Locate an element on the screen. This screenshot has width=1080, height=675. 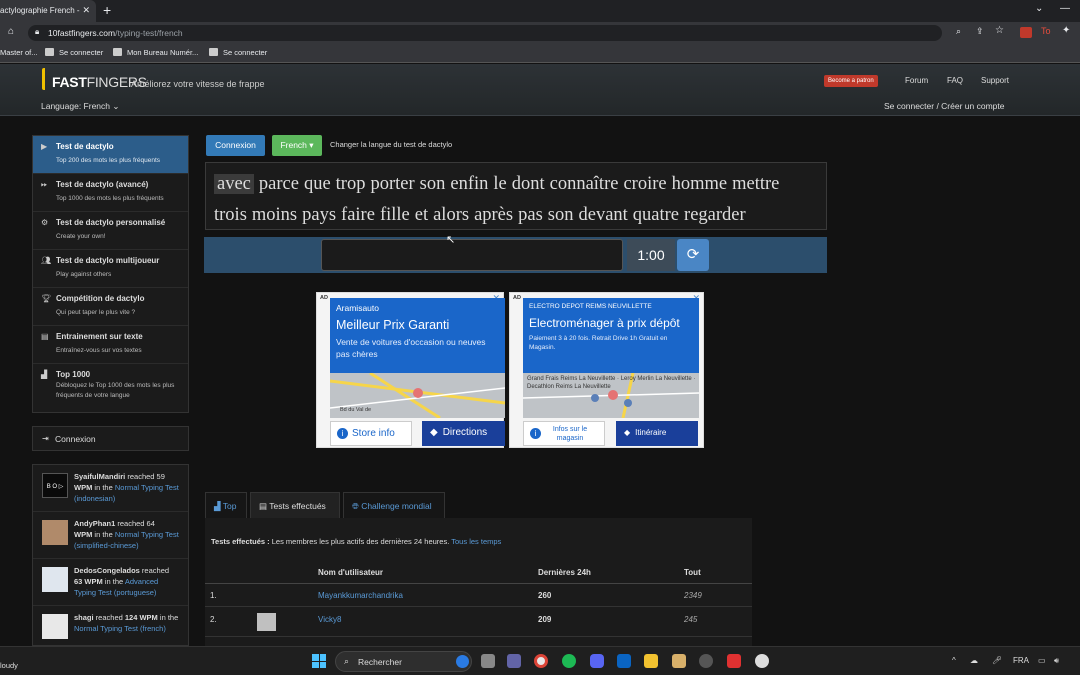
bookmark-3: Se connecter is located at coordinates (238, 52).